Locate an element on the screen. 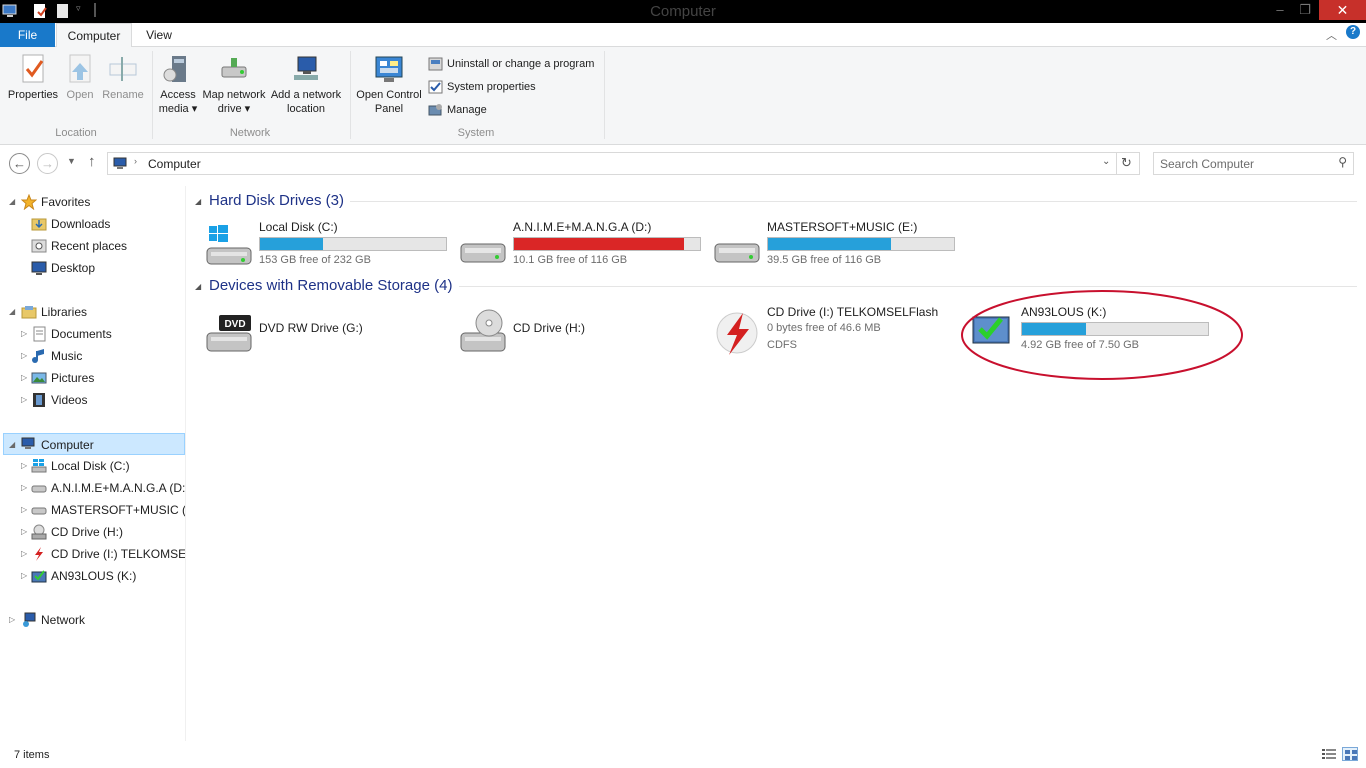  group-header-removable: ◢ Devices with Removable Storage (4) is located at coordinates (324, 285).